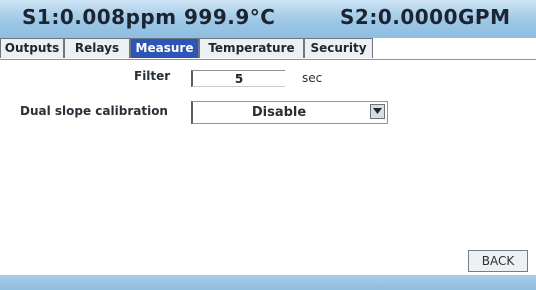 The image size is (536, 290). Describe the element at coordinates (152, 76) in the screenshot. I see `filter-label: Filter` at that location.